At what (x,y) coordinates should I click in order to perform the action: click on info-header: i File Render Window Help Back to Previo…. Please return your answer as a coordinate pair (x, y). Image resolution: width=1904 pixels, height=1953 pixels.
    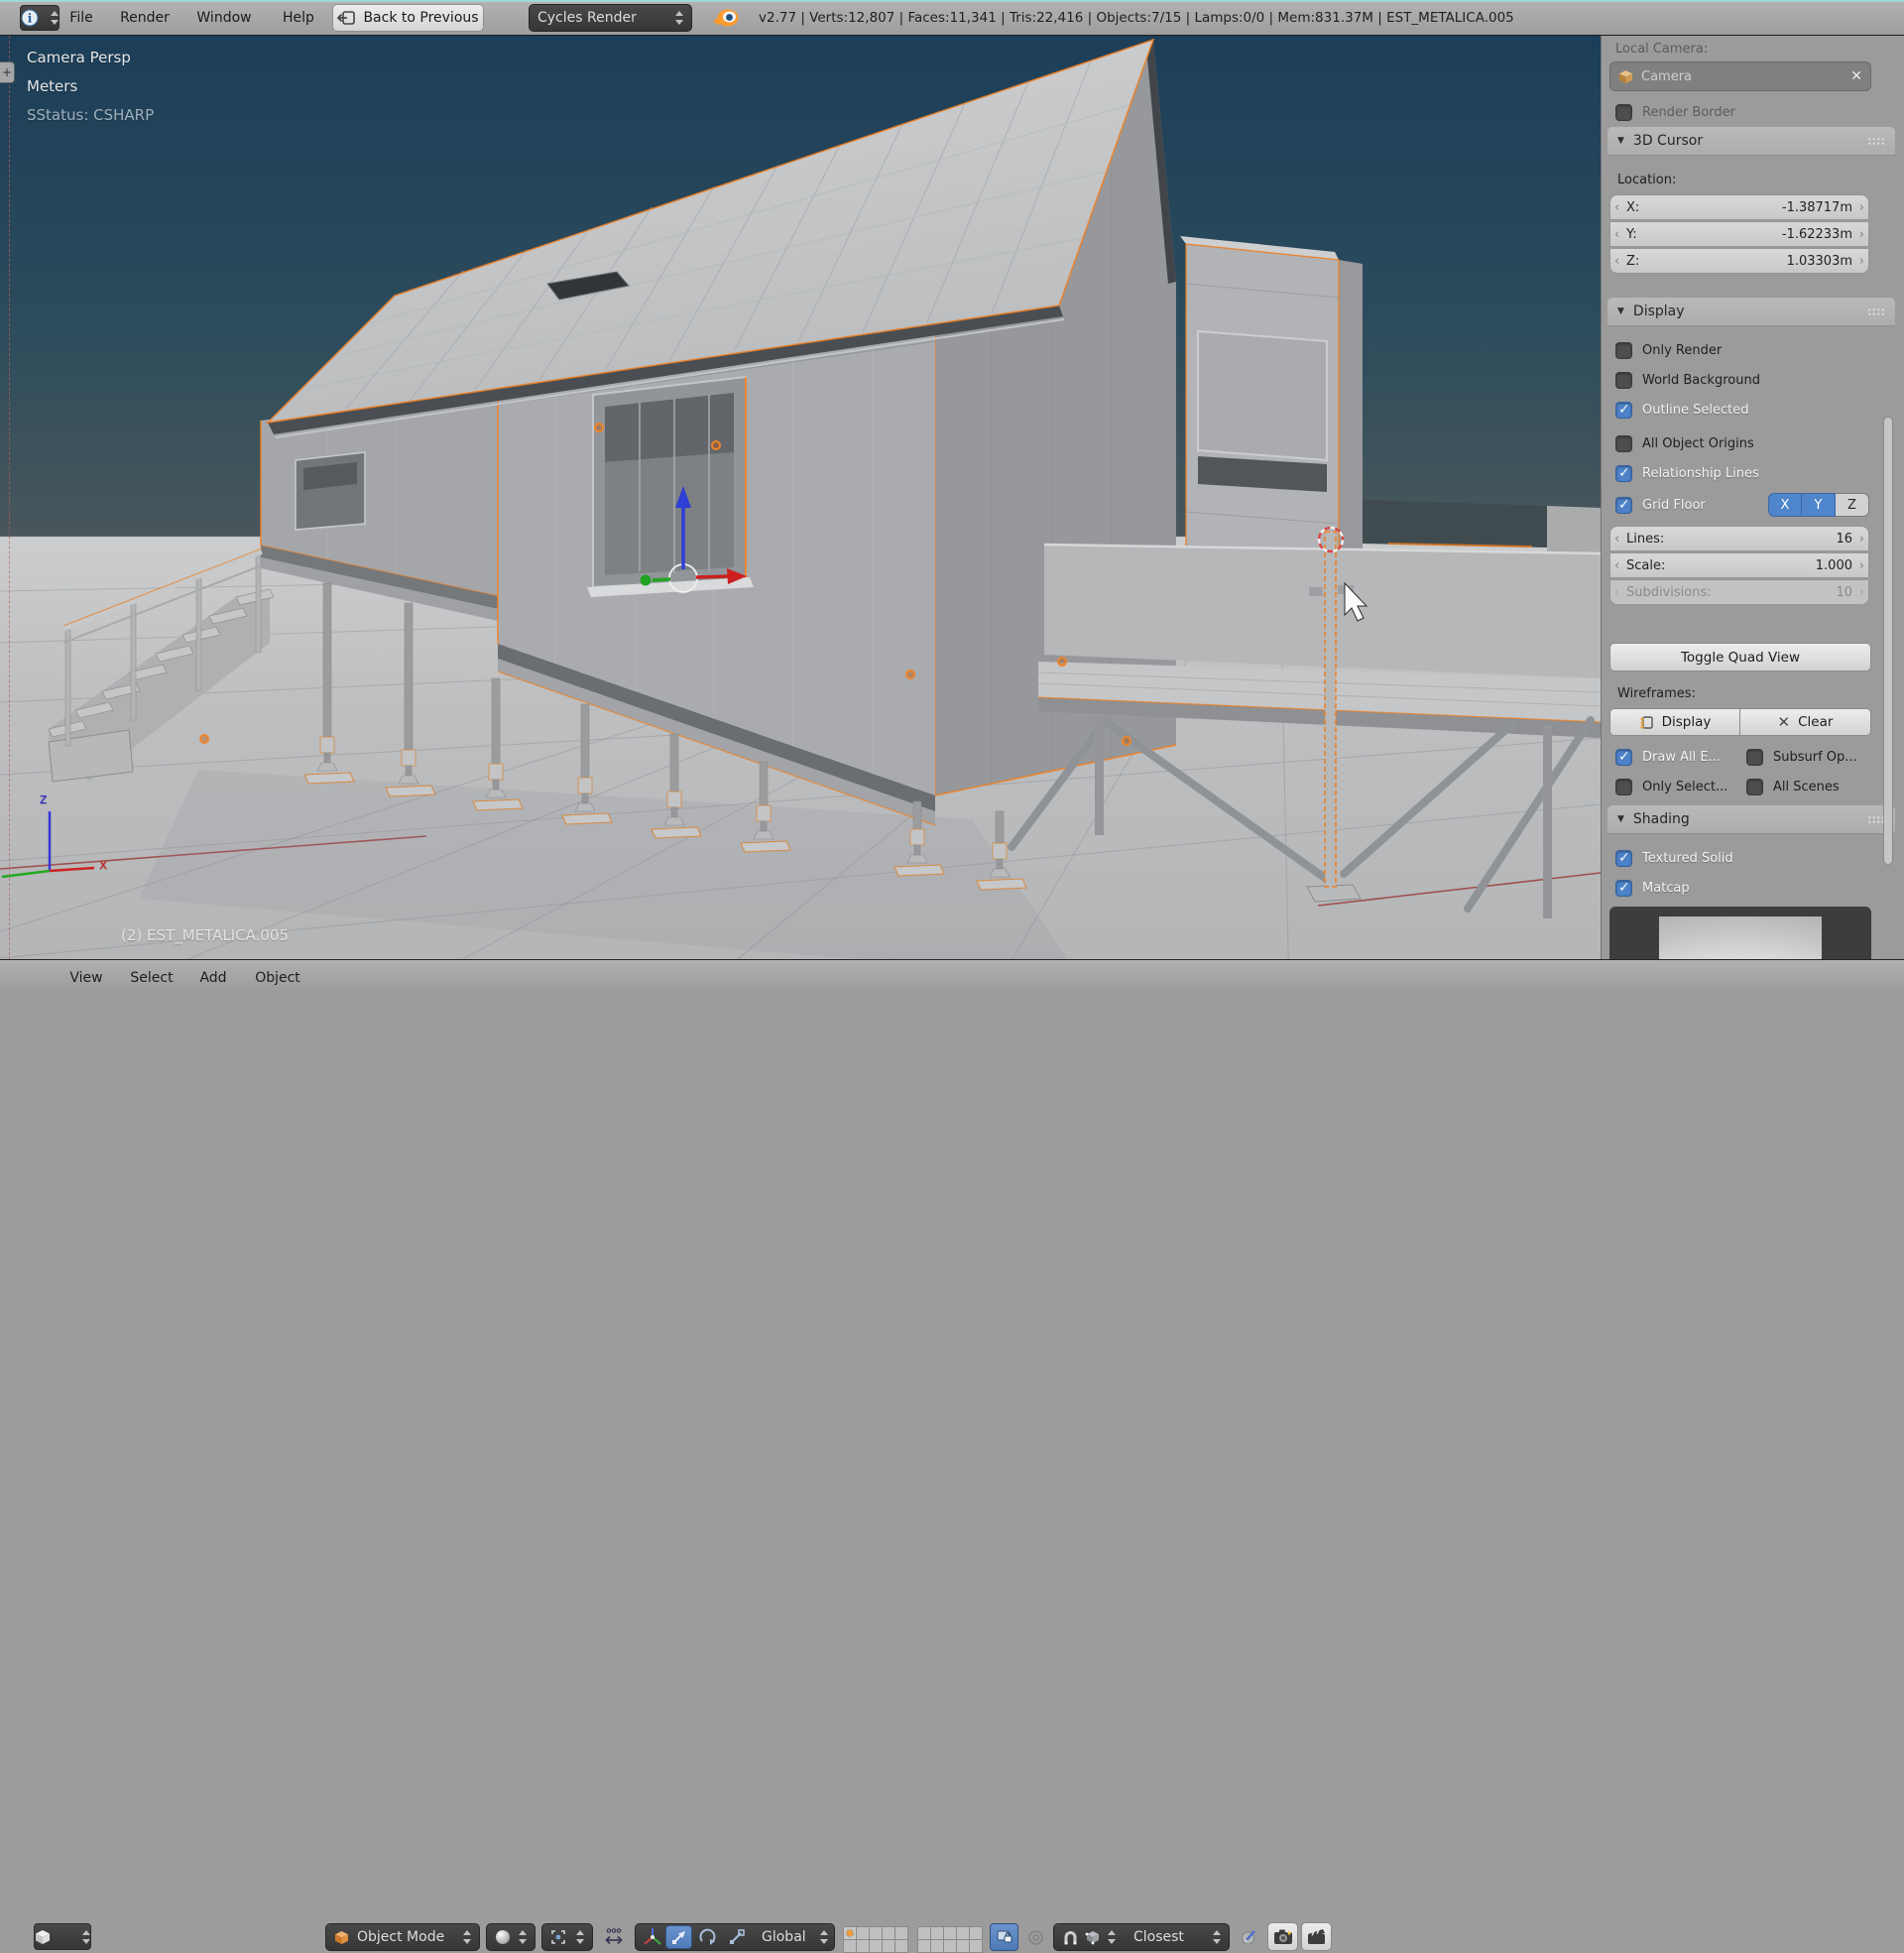
    Looking at the image, I should click on (952, 18).